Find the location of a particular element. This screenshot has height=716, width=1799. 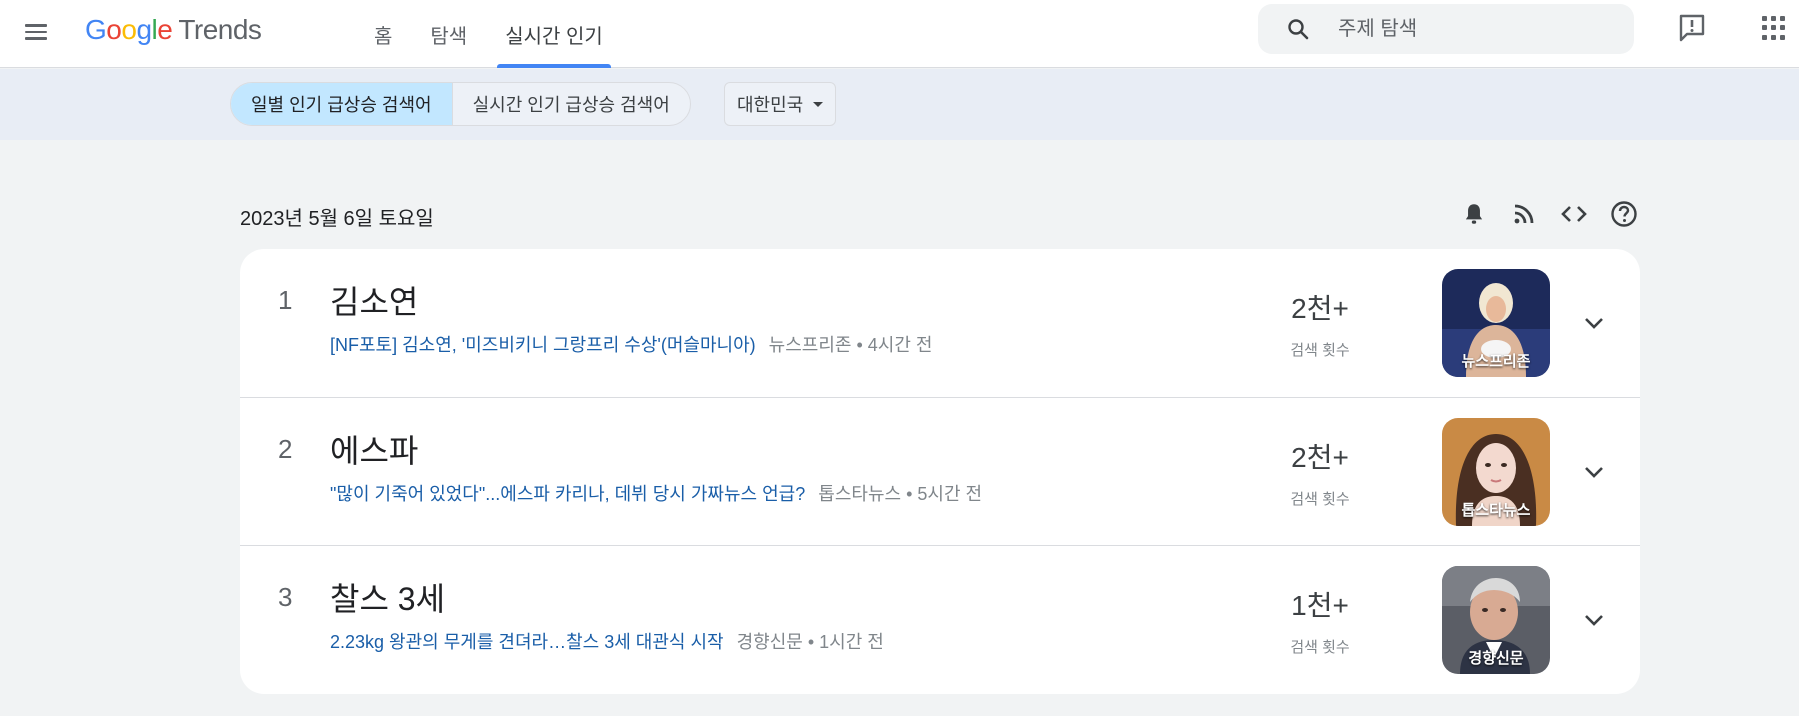

image-source: 뉴스프리존 is located at coordinates (1496, 361).